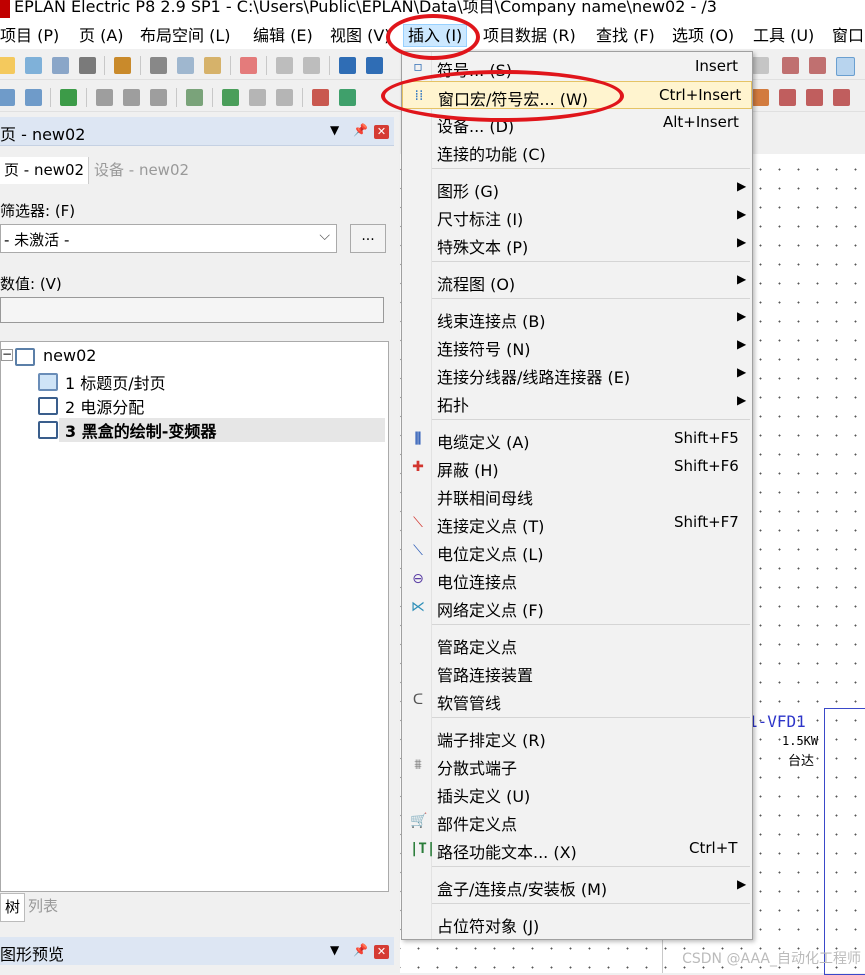 The width and height of the screenshot is (865, 975). Describe the element at coordinates (577, 346) in the screenshot. I see `menu-item-connection-symbol: 连接符号 (N) ▶` at that location.